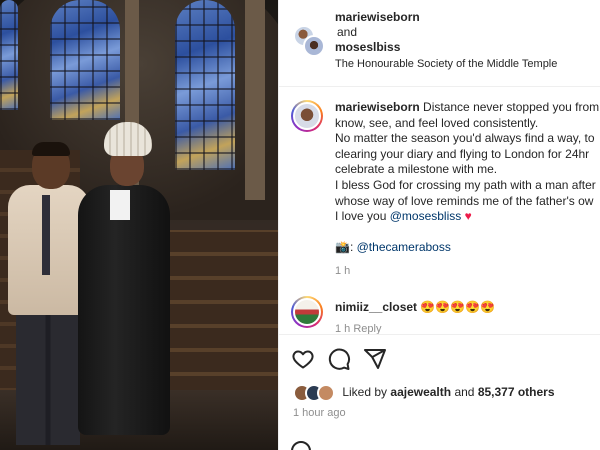  What do you see at coordinates (365, 392) in the screenshot?
I see `liked-by-label: Liked by` at bounding box center [365, 392].